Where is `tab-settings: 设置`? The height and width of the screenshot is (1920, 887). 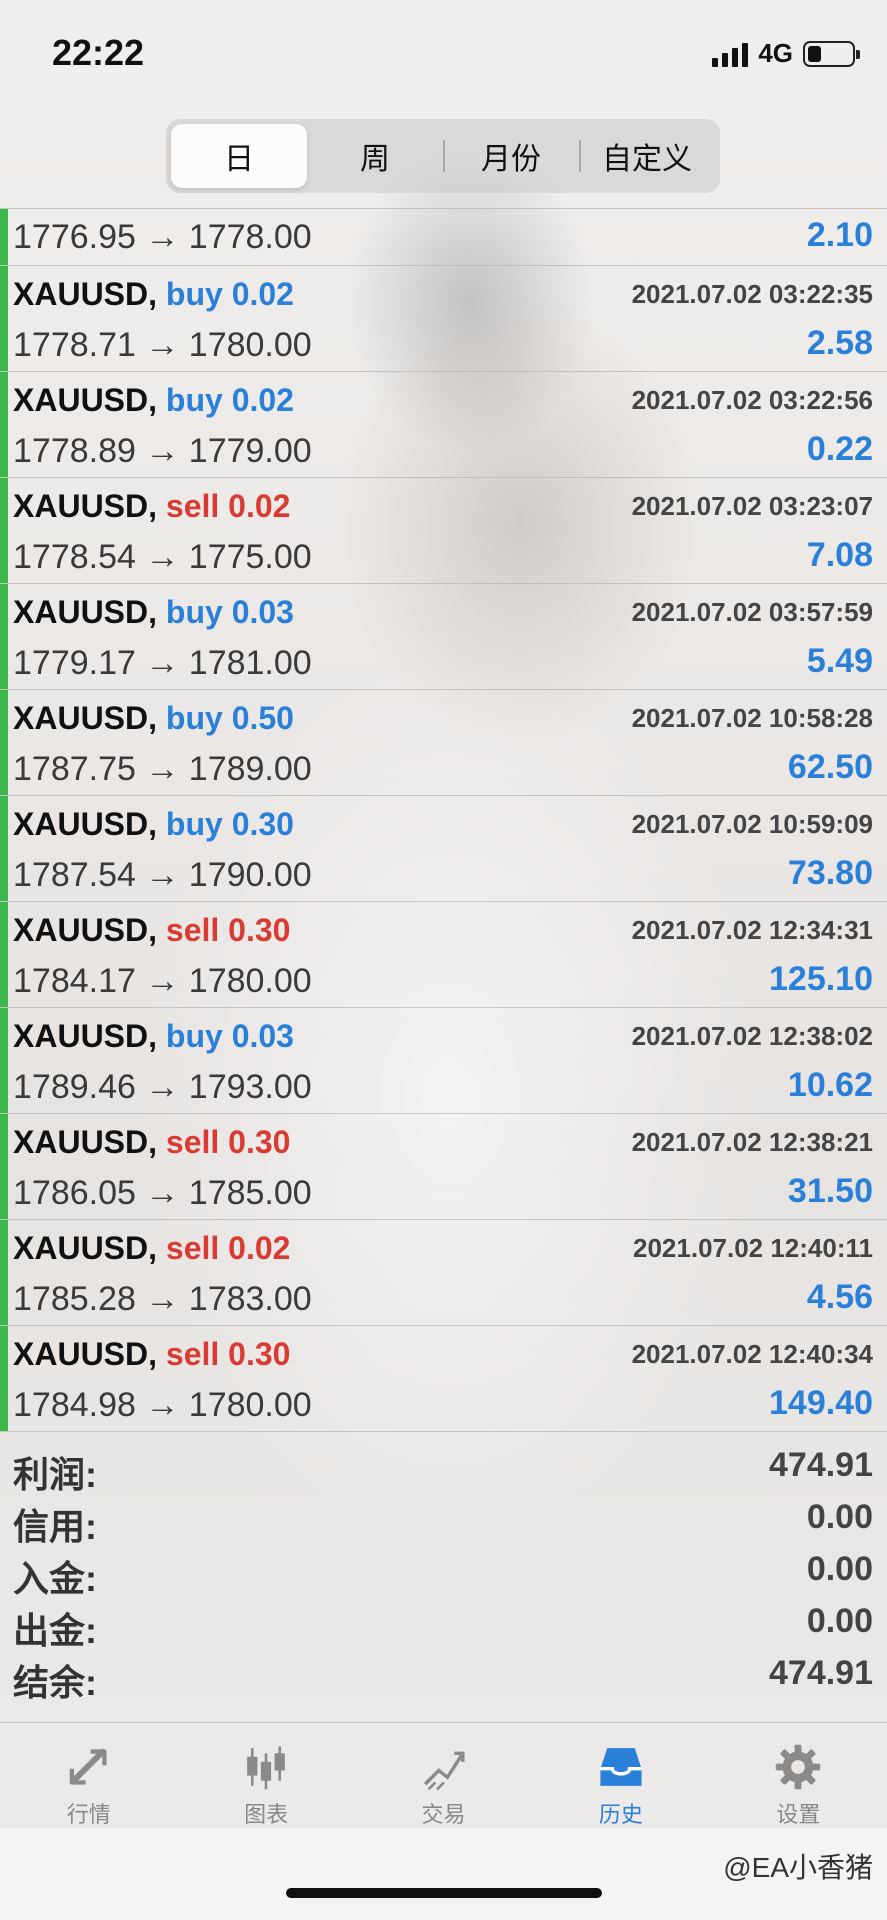 tab-settings: 设置 is located at coordinates (798, 1776).